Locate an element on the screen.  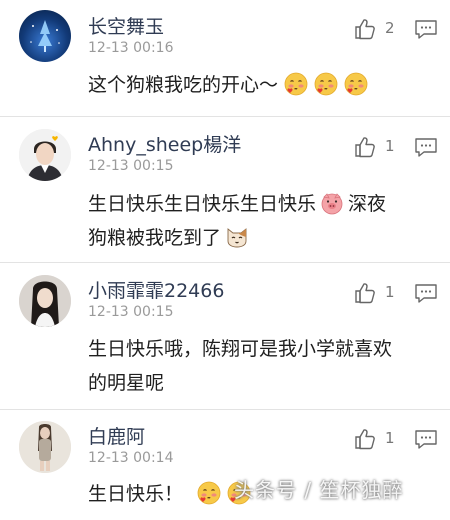
username: 长空舞玉 is located at coordinates (126, 25).